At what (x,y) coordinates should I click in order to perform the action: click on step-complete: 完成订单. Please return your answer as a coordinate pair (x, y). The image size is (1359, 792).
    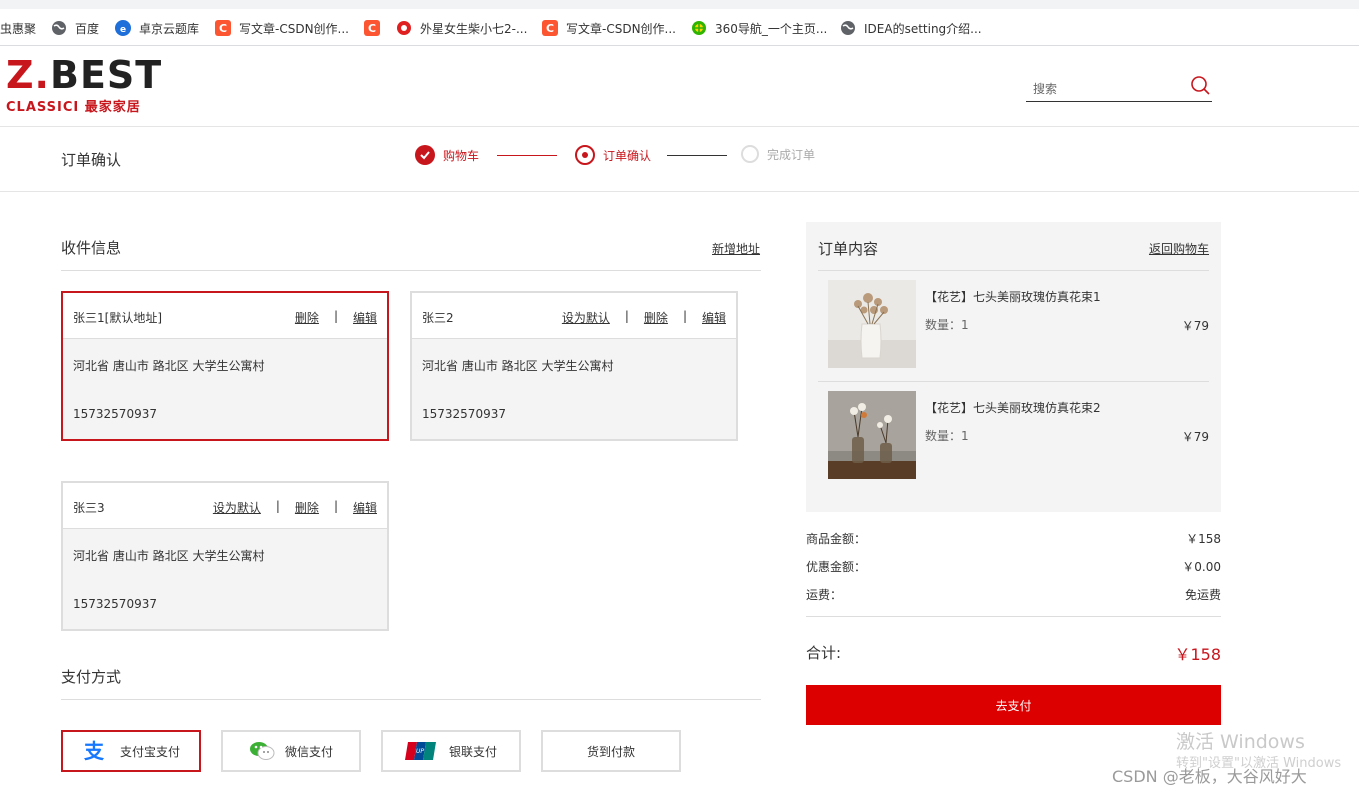
    Looking at the image, I should click on (778, 154).